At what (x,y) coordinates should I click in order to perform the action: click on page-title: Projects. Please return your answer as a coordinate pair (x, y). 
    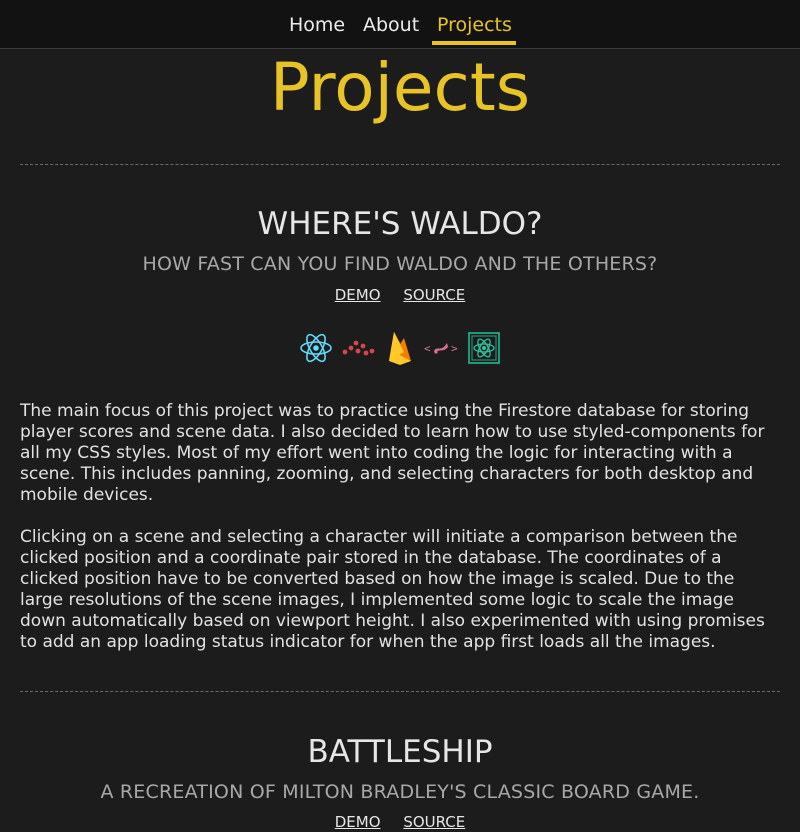
    Looking at the image, I should click on (400, 87).